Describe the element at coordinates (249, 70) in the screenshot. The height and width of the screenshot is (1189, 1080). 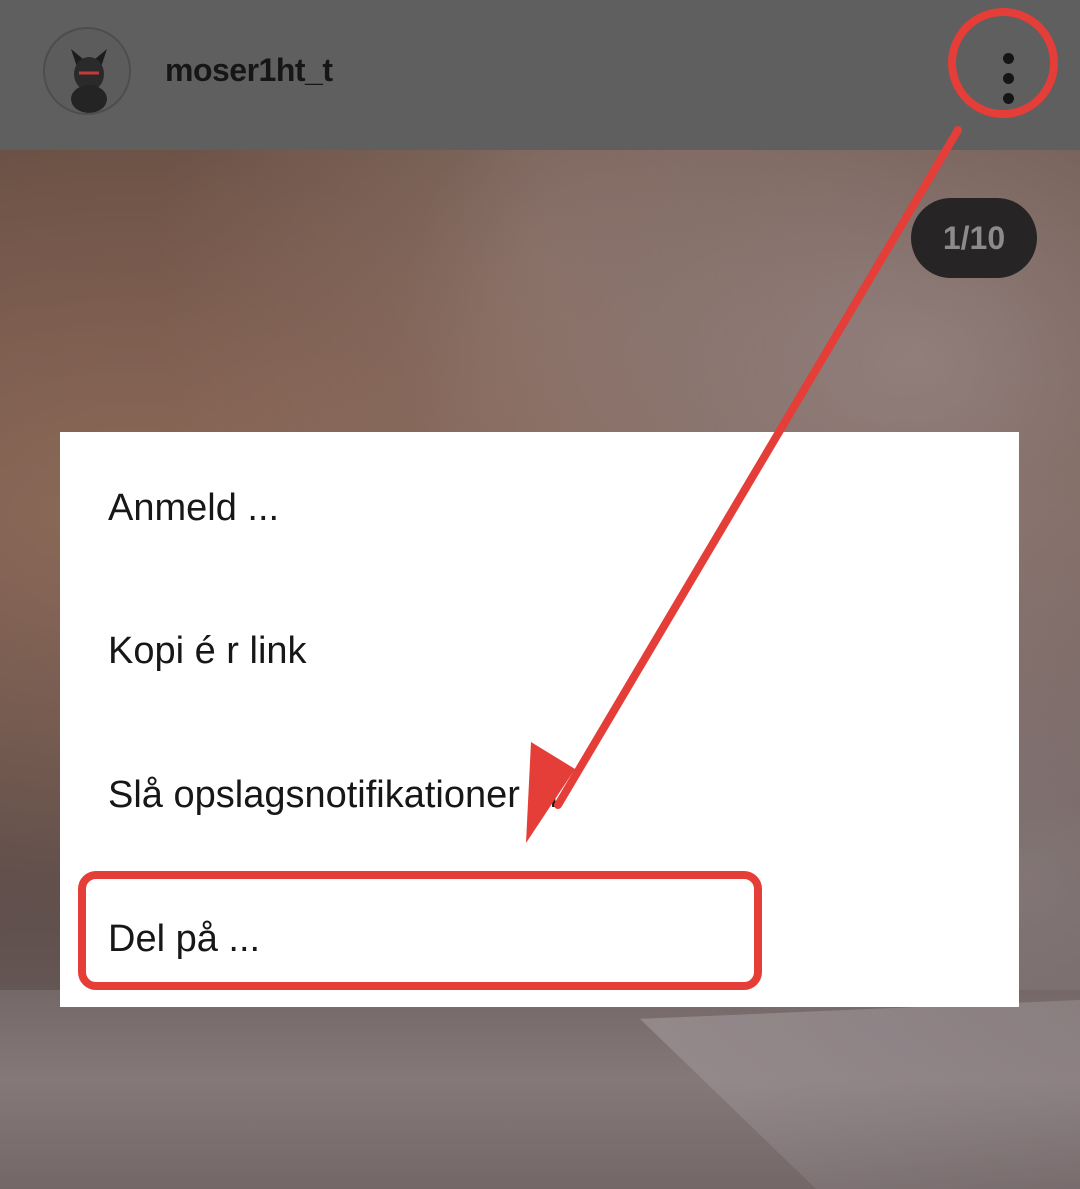
I see `username: moser1ht_t` at that location.